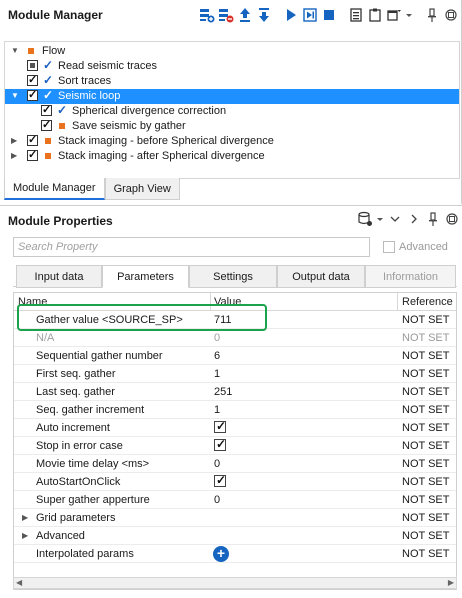  Describe the element at coordinates (220, 426) in the screenshot. I see `auto-increment-checkbox` at that location.